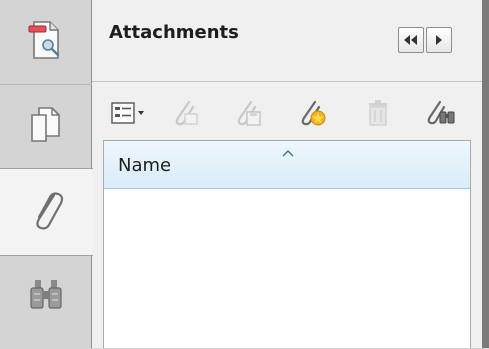  I want to click on tab-attachments, so click(46, 212).